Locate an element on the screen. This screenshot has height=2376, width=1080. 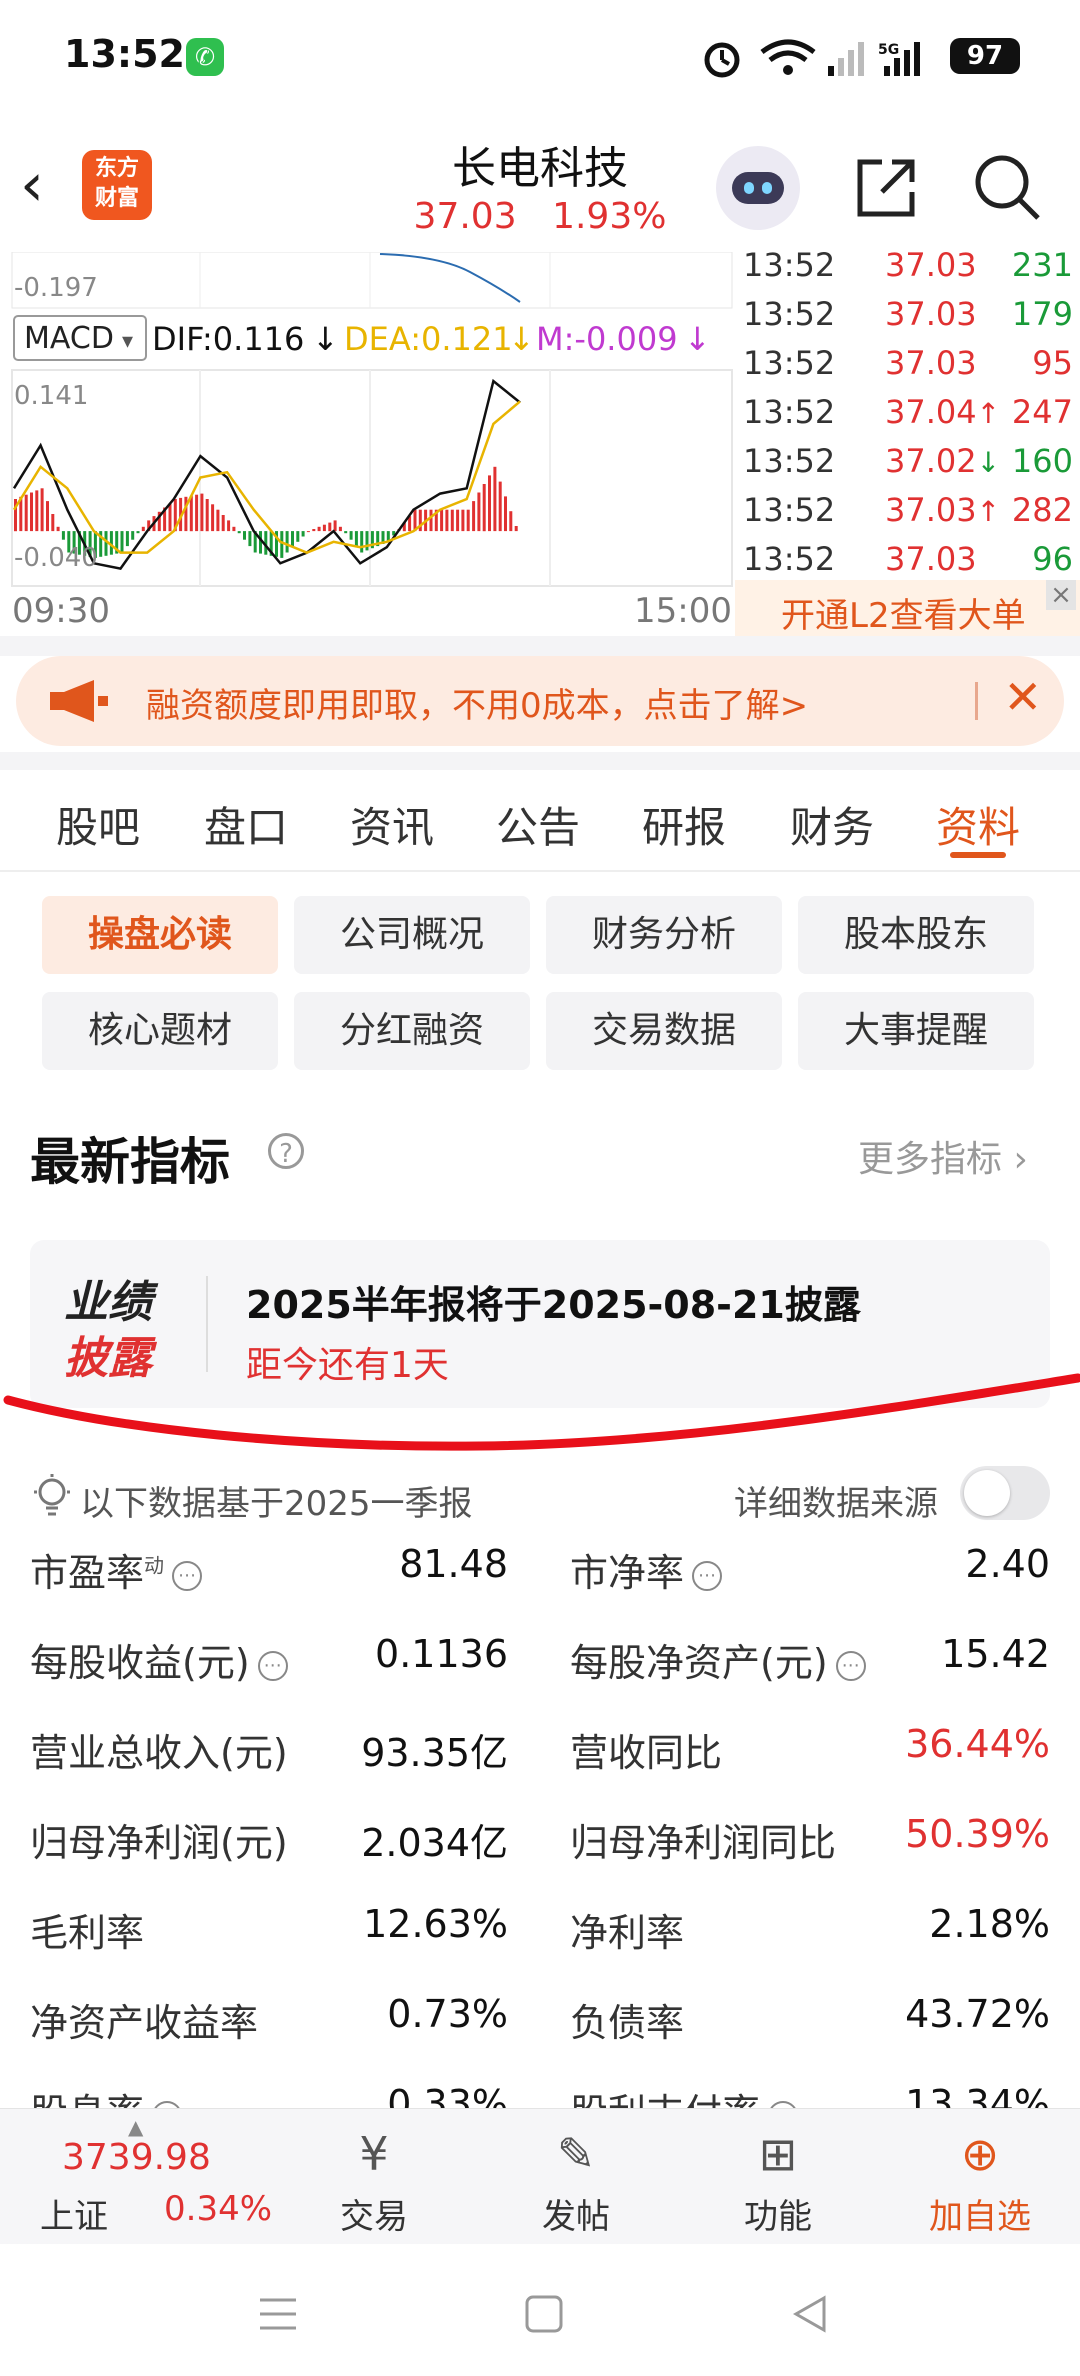
chip-4: 股本股东 is located at coordinates (916, 935).